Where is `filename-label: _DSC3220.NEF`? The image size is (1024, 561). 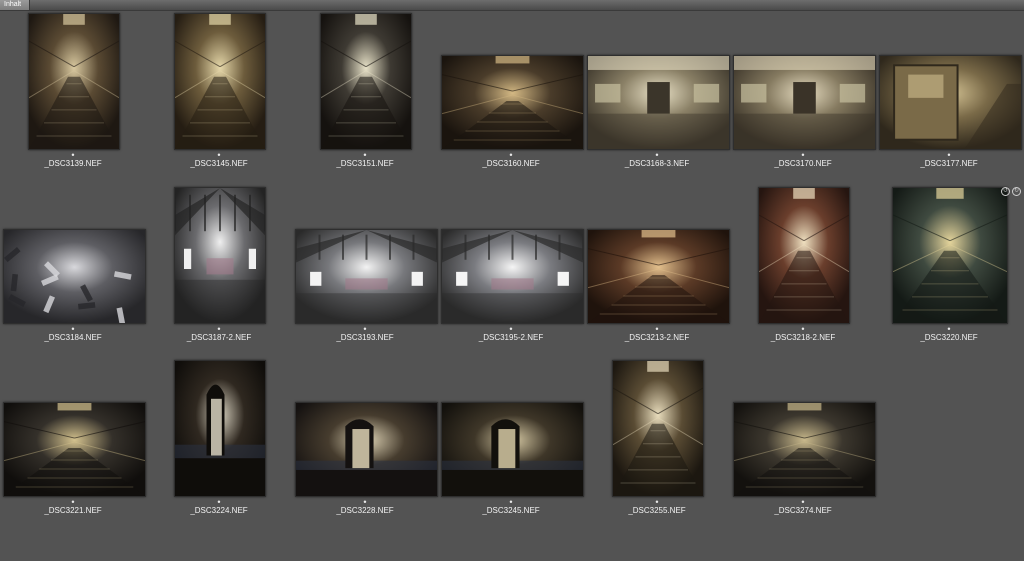 filename-label: _DSC3220.NEF is located at coordinates (949, 337).